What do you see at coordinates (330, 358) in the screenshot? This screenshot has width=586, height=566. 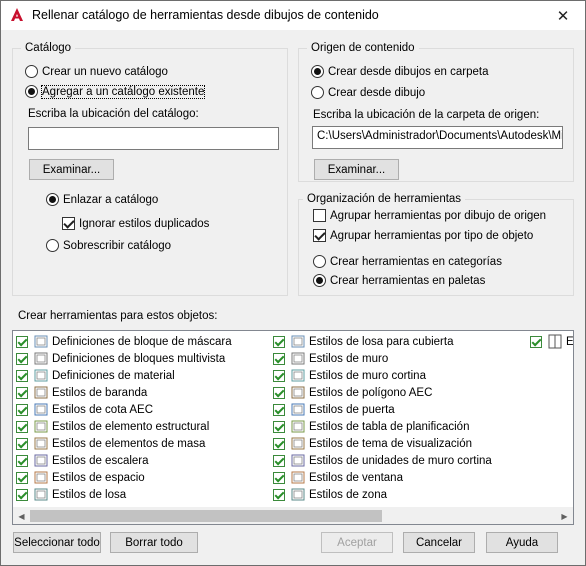 I see `list-item: Estilos de muro` at bounding box center [330, 358].